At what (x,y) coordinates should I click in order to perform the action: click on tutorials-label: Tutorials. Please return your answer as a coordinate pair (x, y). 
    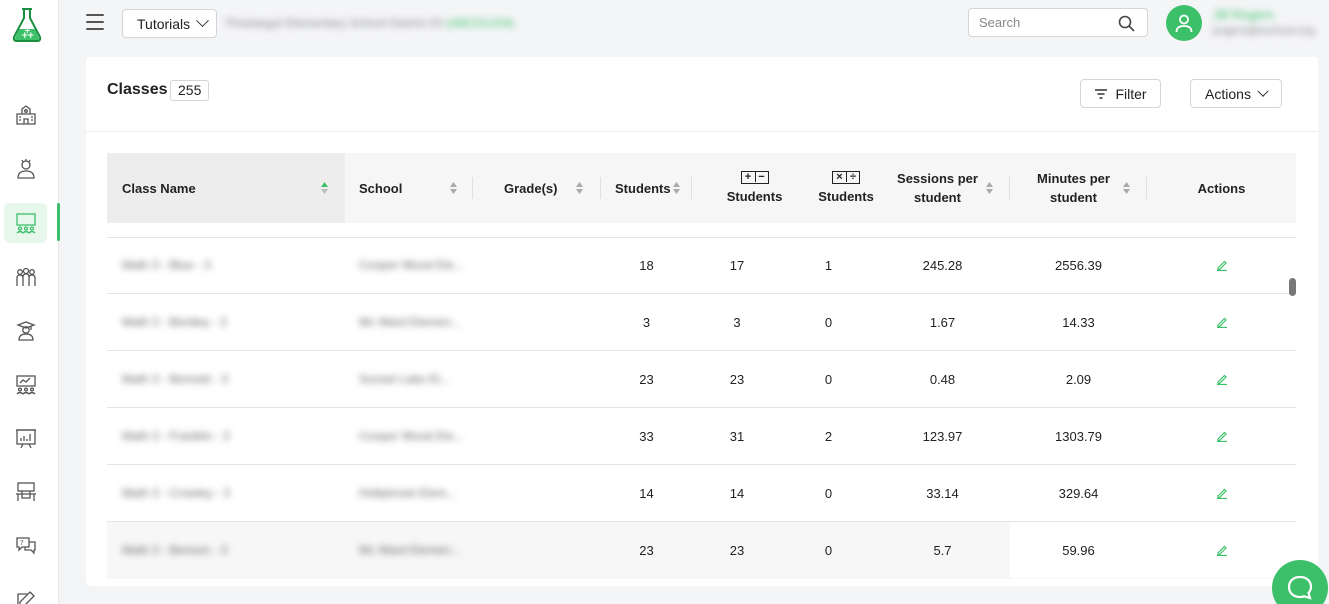
    Looking at the image, I should click on (164, 23).